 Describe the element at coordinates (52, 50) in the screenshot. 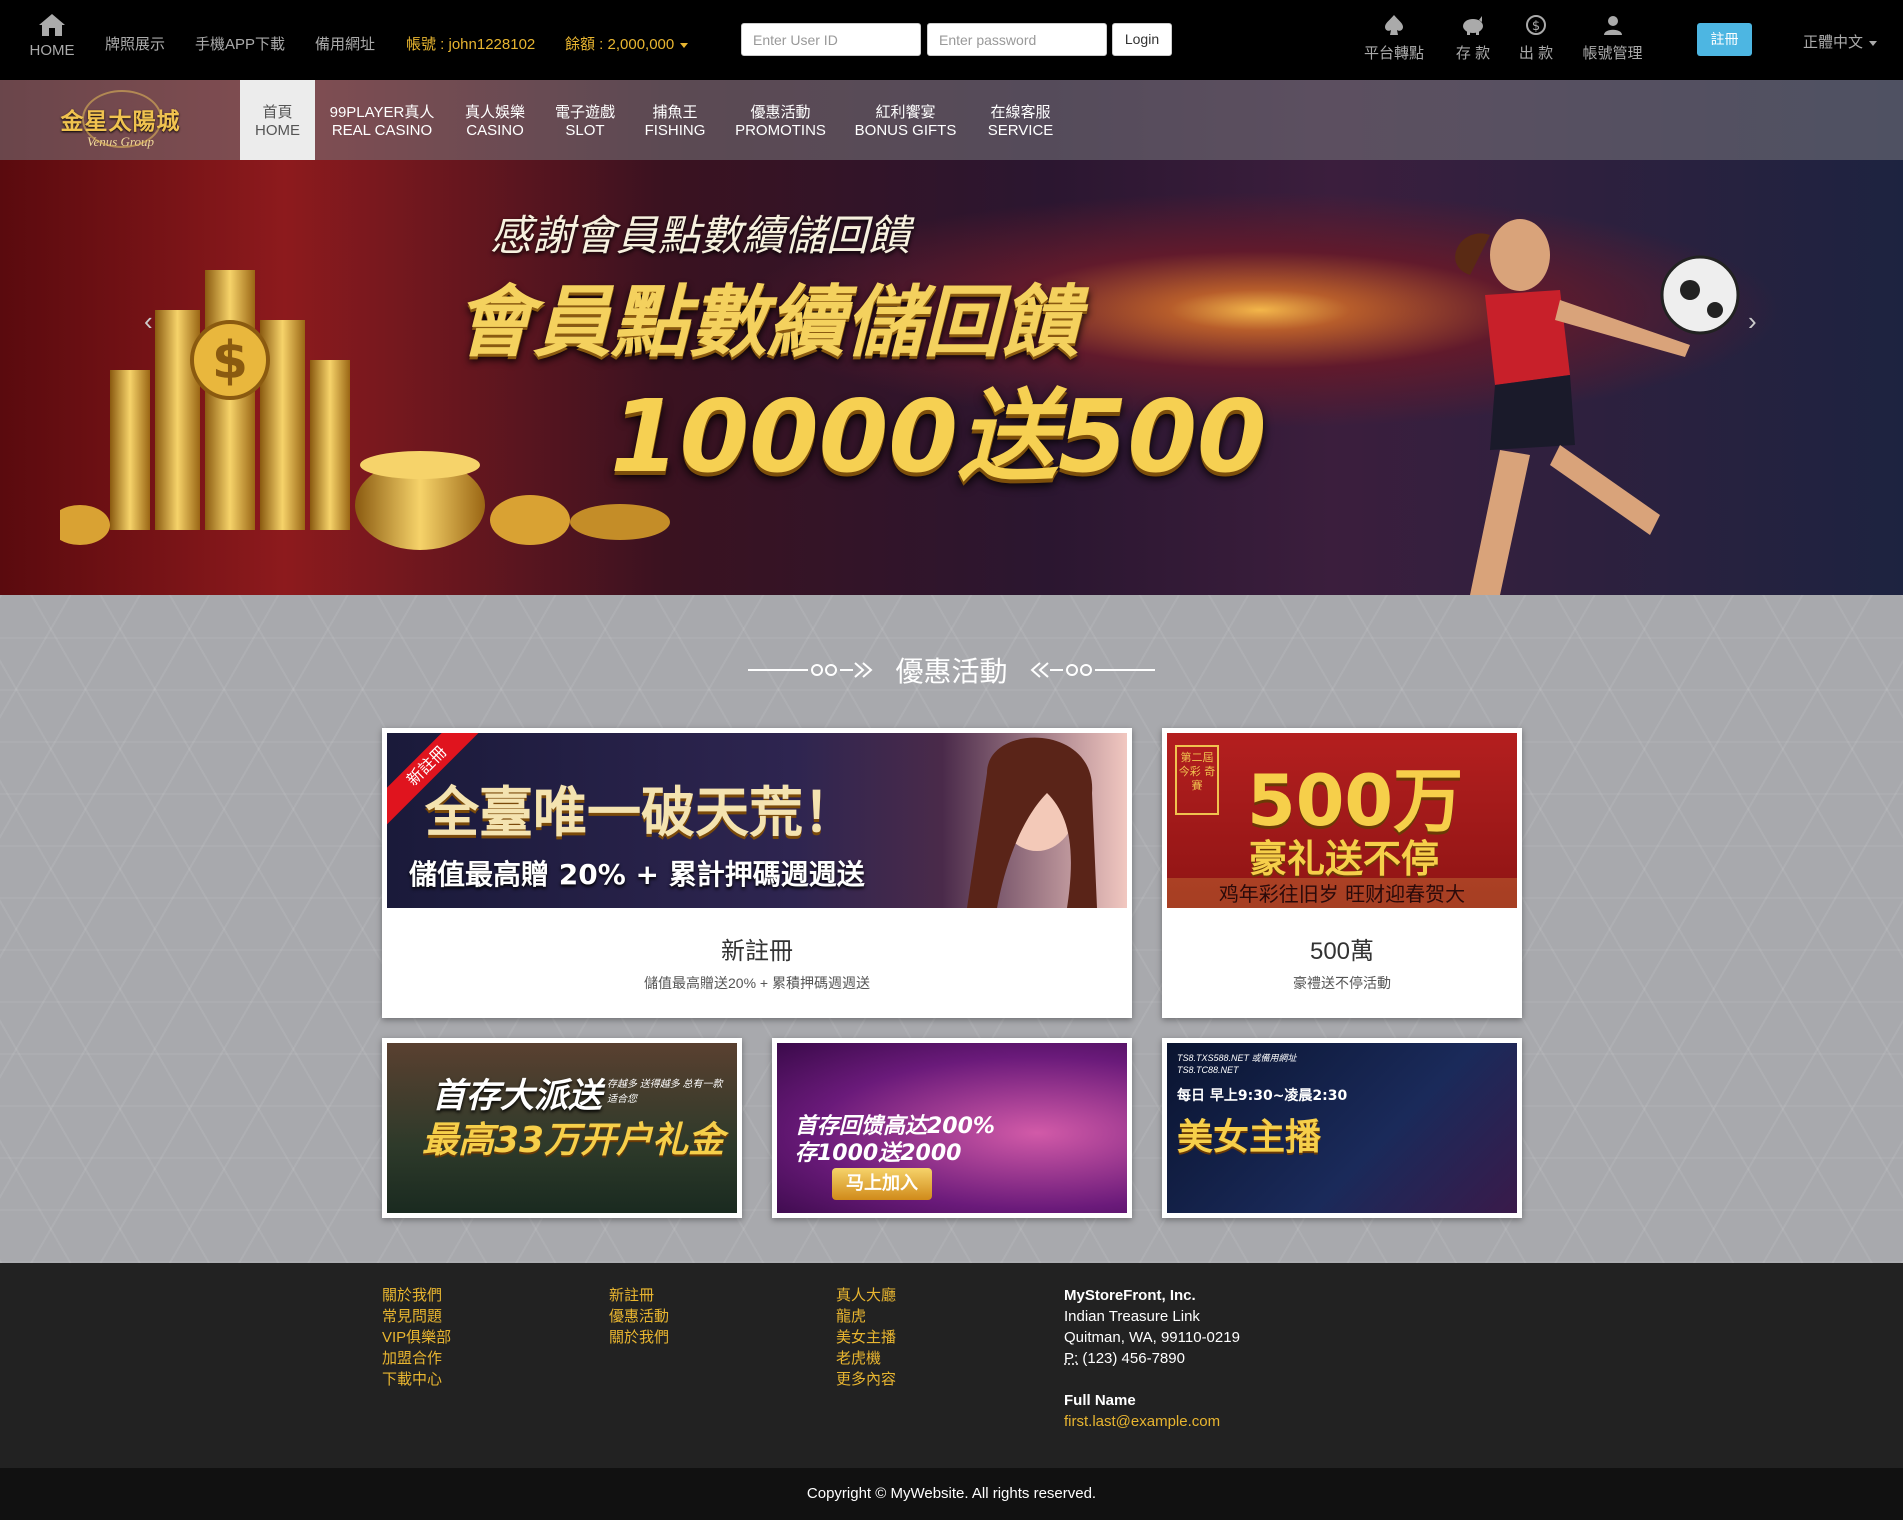

I see `home-label: HOME` at that location.